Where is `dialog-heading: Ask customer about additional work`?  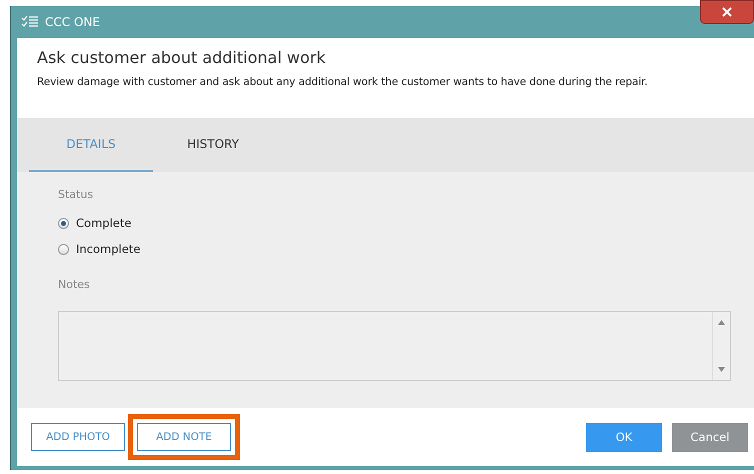
dialog-heading: Ask customer about additional work is located at coordinates (182, 57).